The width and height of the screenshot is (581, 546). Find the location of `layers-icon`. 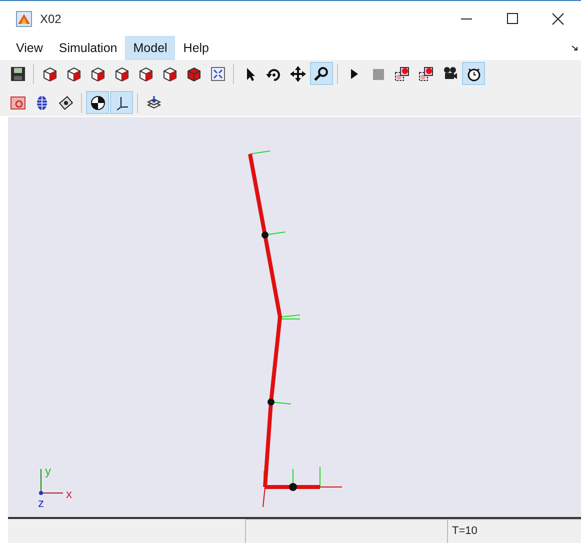

layers-icon is located at coordinates (154, 102).